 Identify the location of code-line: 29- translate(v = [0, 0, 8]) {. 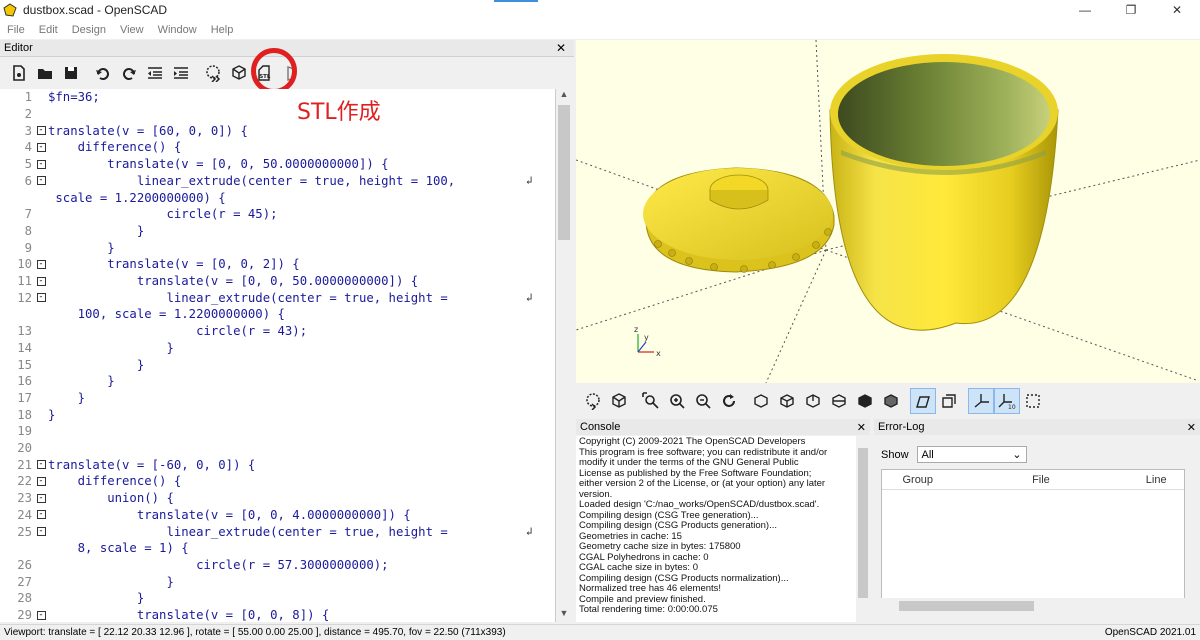
(164, 614).